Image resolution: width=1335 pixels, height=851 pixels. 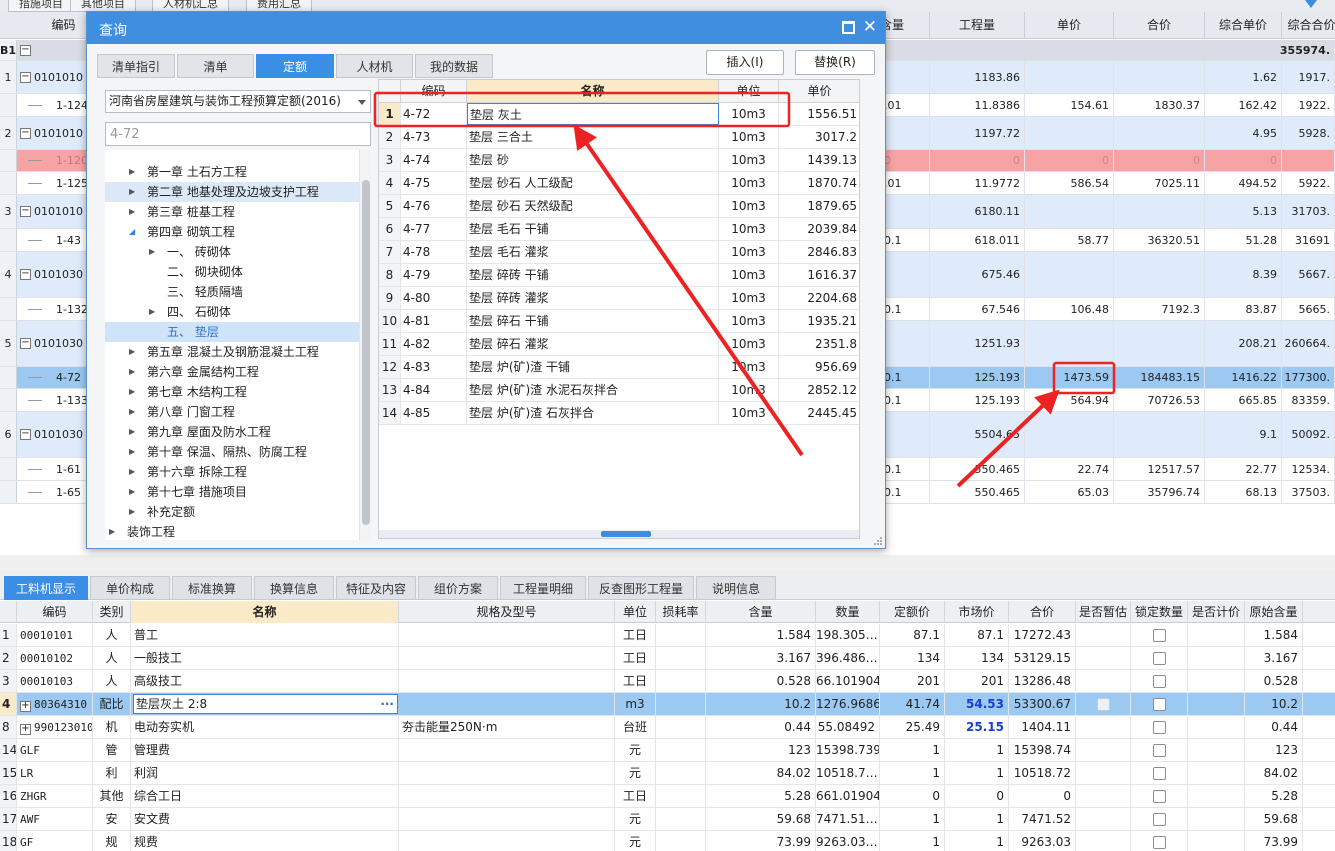 I want to click on detail-row: 16 ZHGR 其他 综合工日 工日 5.28 661.01904 0 0 0 5.28, so click(x=667, y=796).